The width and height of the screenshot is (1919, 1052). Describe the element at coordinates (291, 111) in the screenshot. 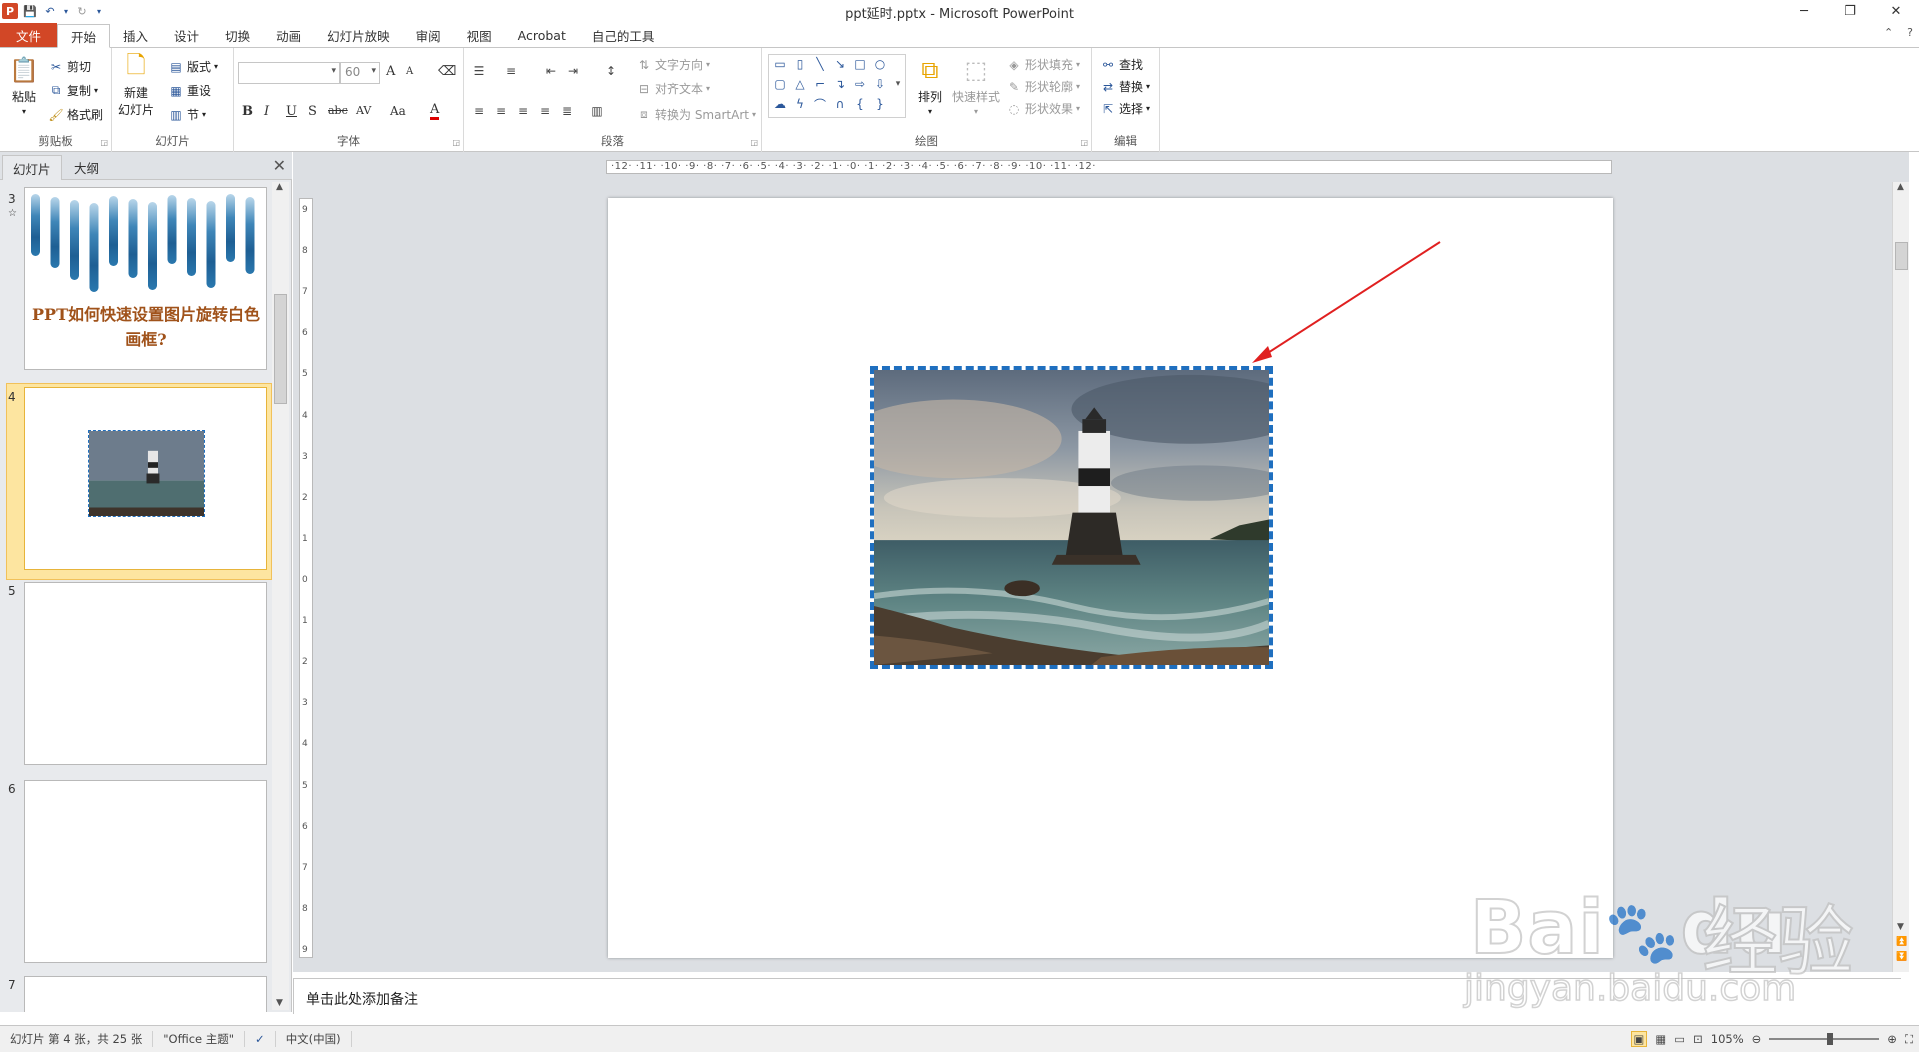

I see `underline-button: U` at that location.